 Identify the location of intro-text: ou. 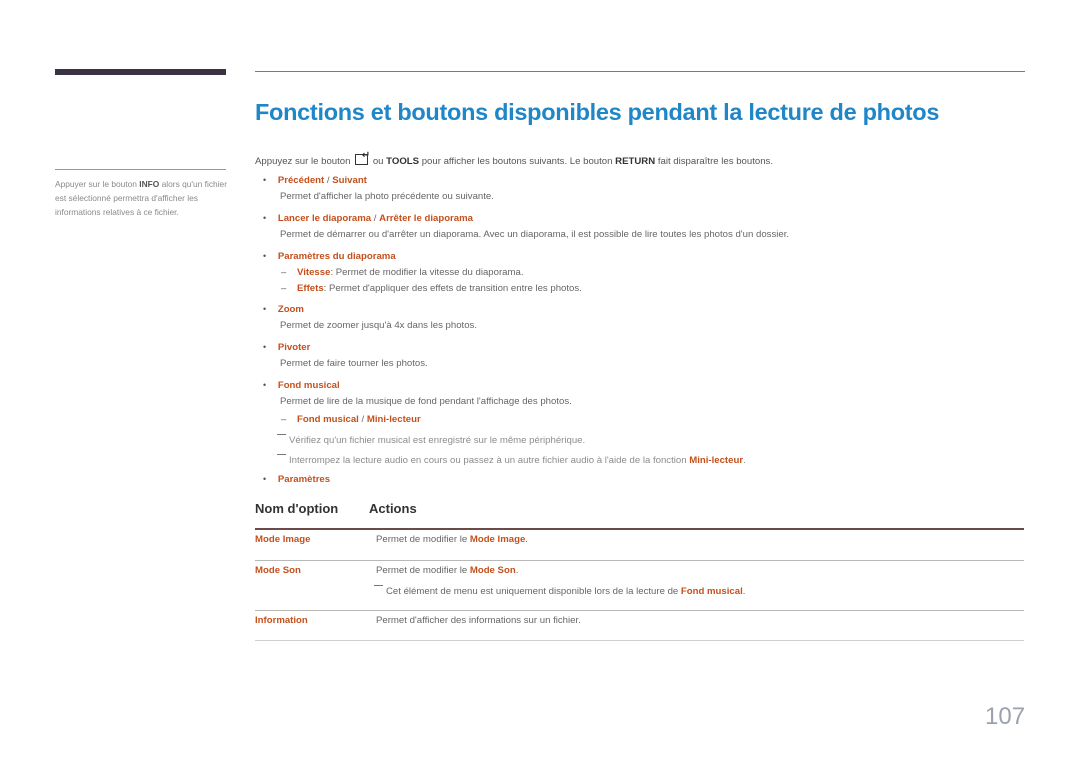
(378, 161).